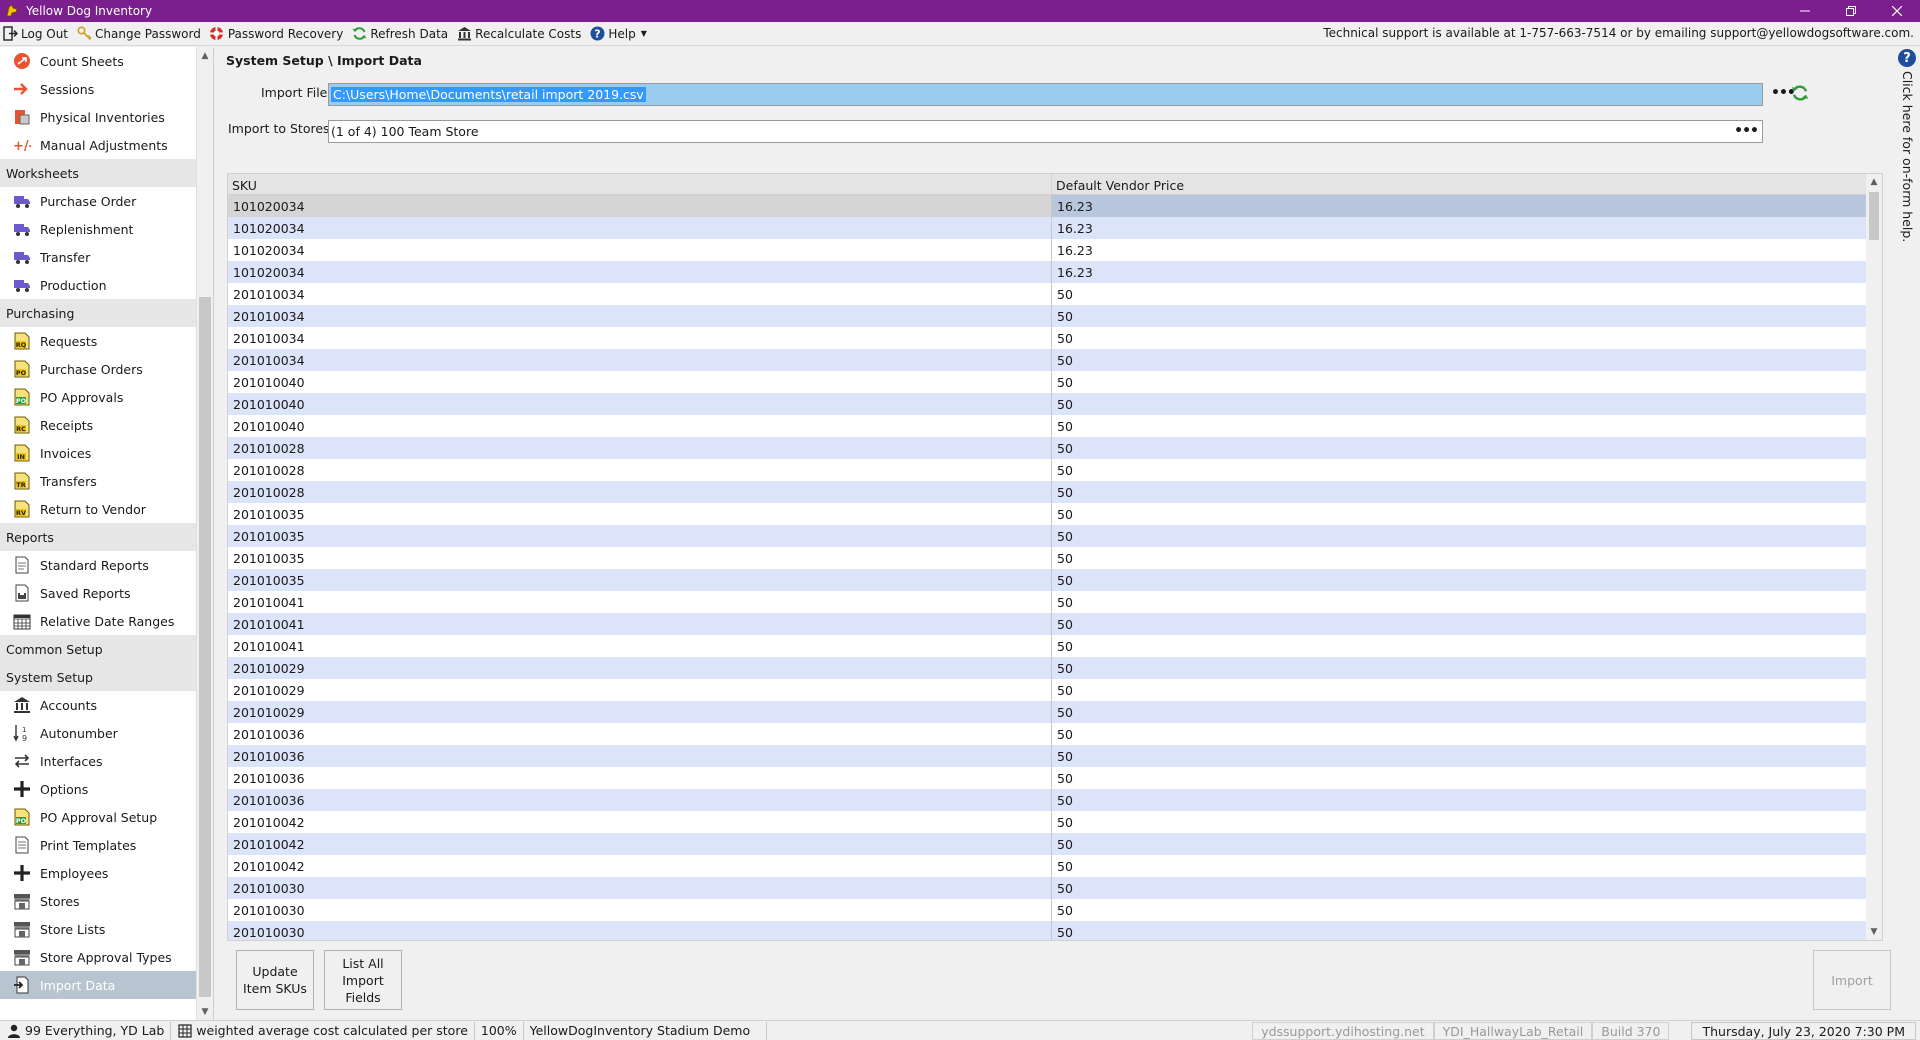 The height and width of the screenshot is (1040, 1920). What do you see at coordinates (98, 789) in the screenshot?
I see `sidebar-item-options: Options` at bounding box center [98, 789].